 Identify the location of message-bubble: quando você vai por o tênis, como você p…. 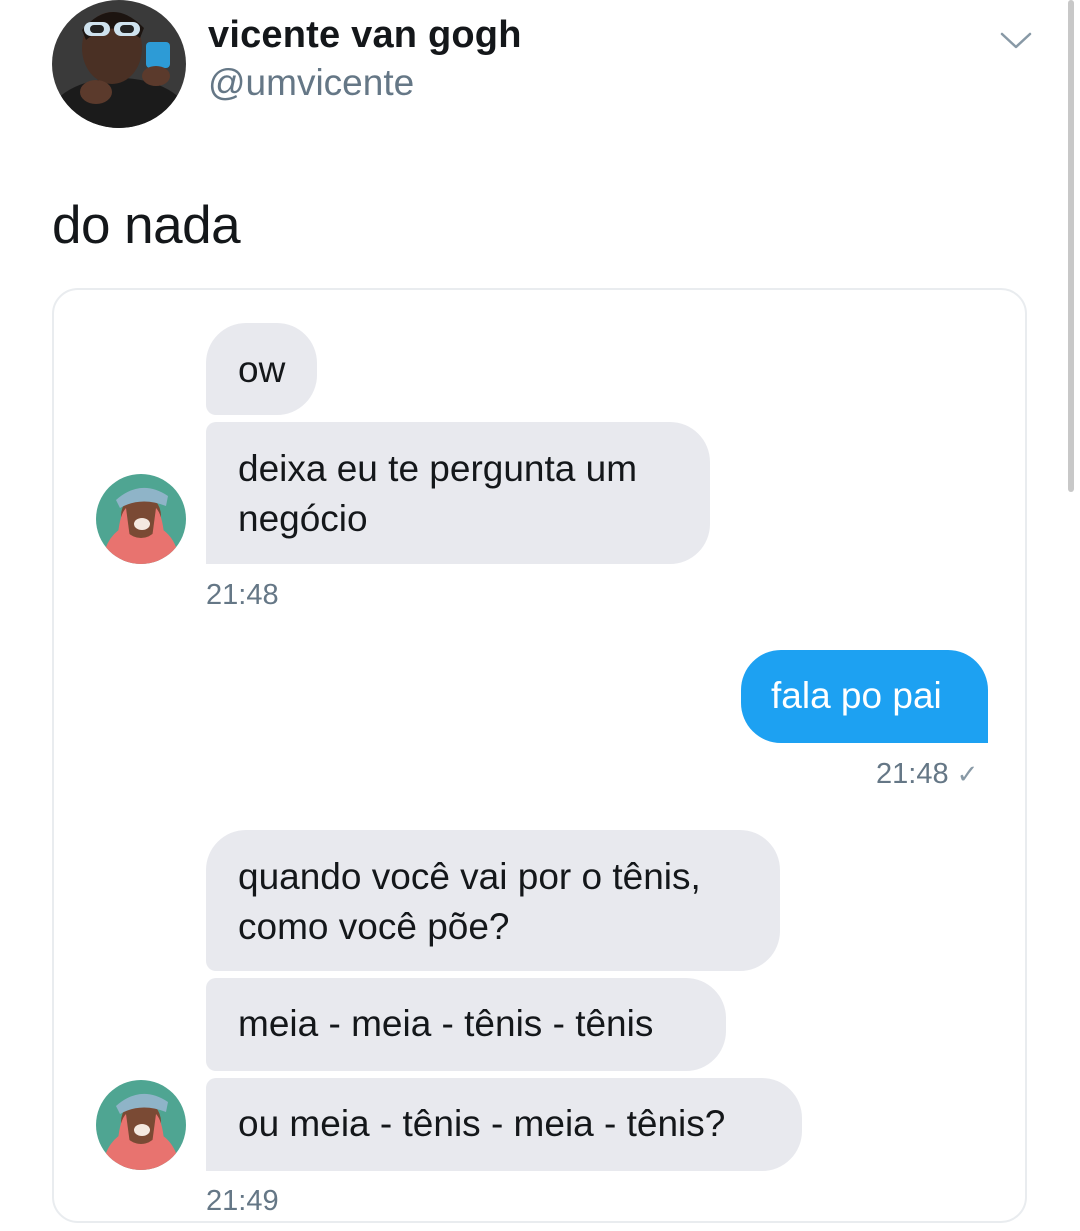
(493, 900).